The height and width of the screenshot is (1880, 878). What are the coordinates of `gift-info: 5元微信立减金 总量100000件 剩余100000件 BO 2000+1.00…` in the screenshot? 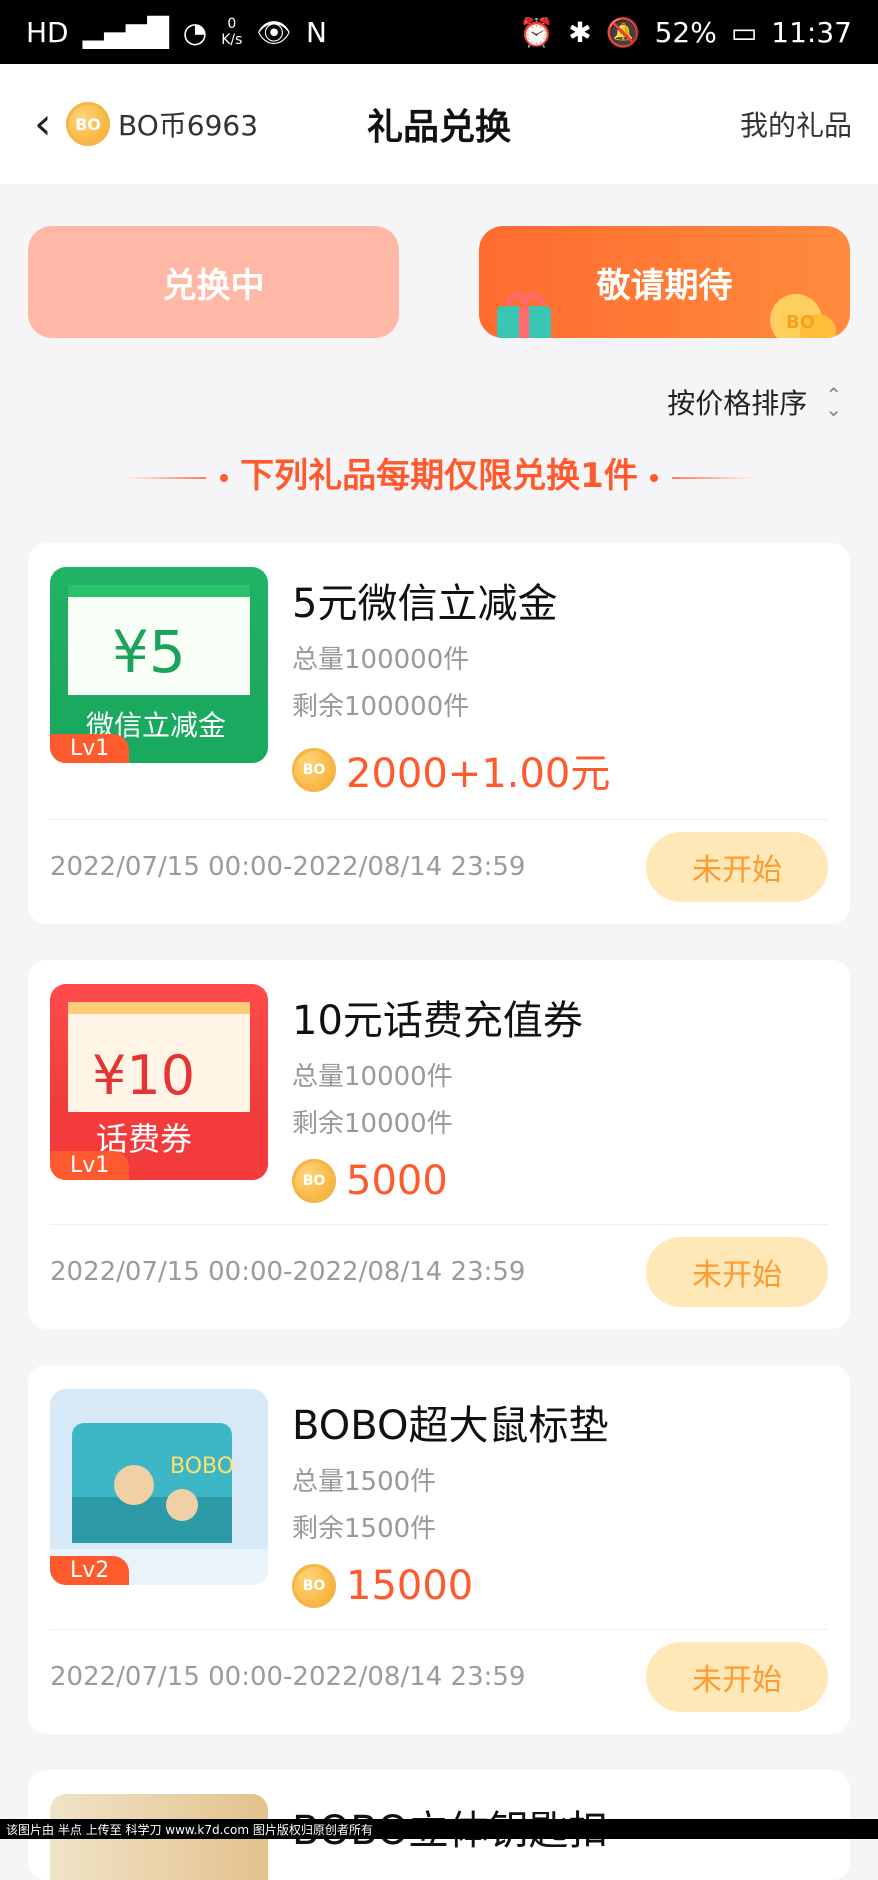 It's located at (560, 683).